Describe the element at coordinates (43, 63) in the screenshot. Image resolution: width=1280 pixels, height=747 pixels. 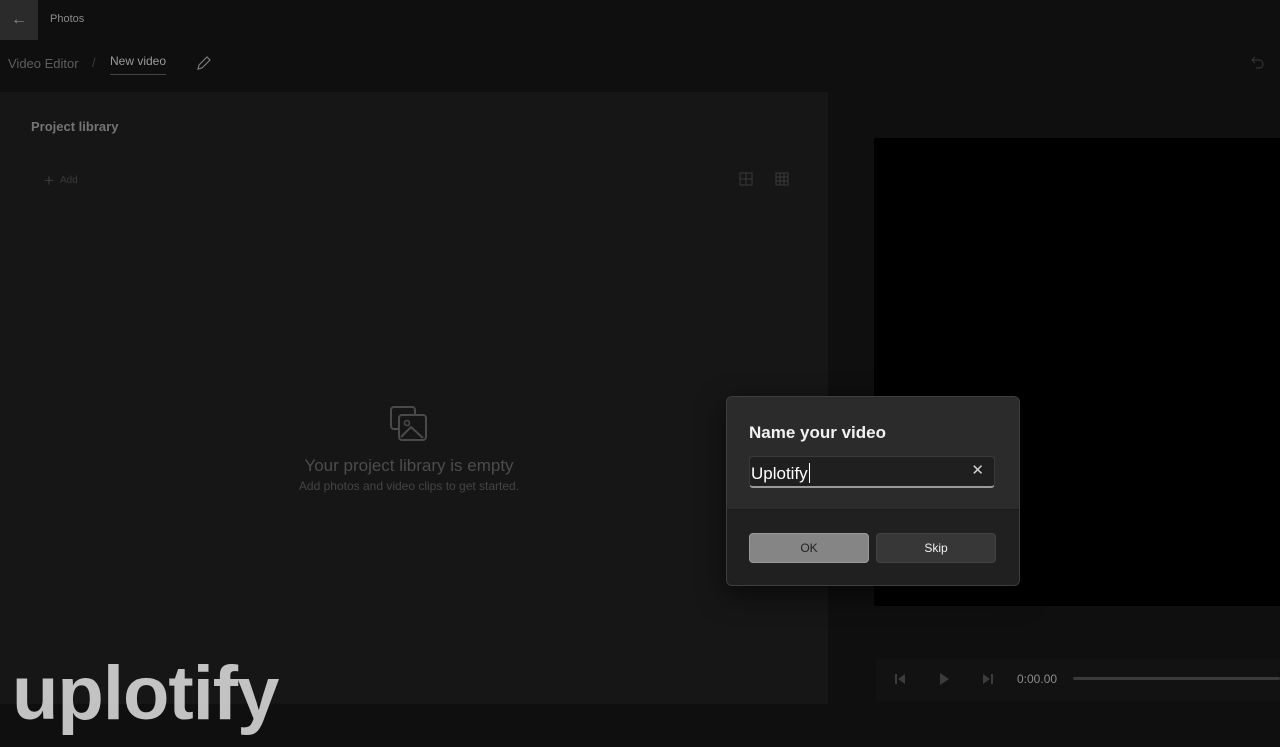
I see `breadcrumb-video-editor: Video Editor` at that location.